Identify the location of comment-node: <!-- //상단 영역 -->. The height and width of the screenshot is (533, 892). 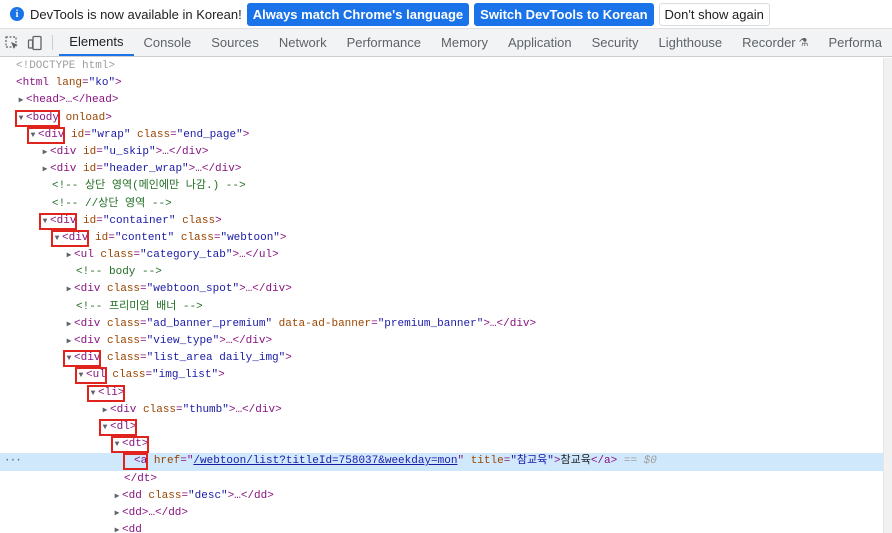
(112, 203).